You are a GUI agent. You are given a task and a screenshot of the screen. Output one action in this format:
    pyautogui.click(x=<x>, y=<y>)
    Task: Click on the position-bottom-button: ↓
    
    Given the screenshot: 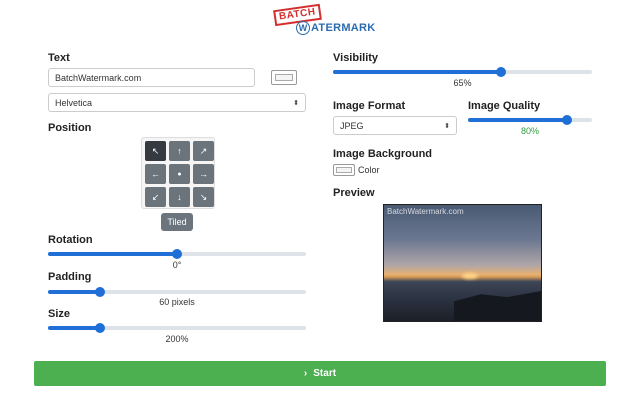 What is the action you would take?
    pyautogui.click(x=179, y=197)
    